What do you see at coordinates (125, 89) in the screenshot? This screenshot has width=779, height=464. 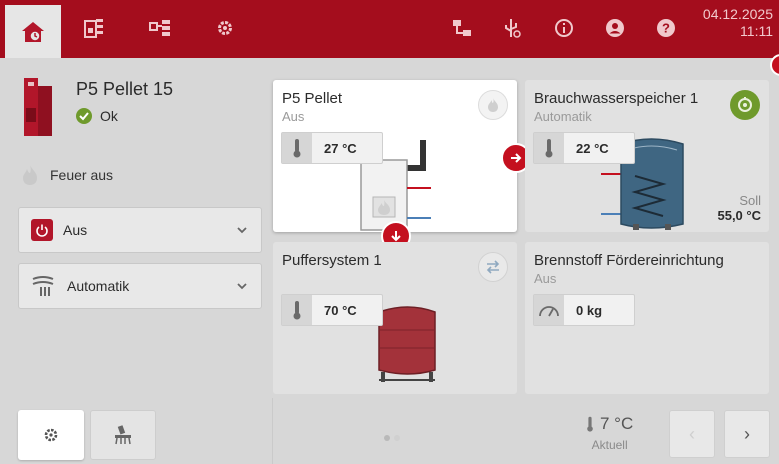 I see `device-name: P5 Pellet 15` at bounding box center [125, 89].